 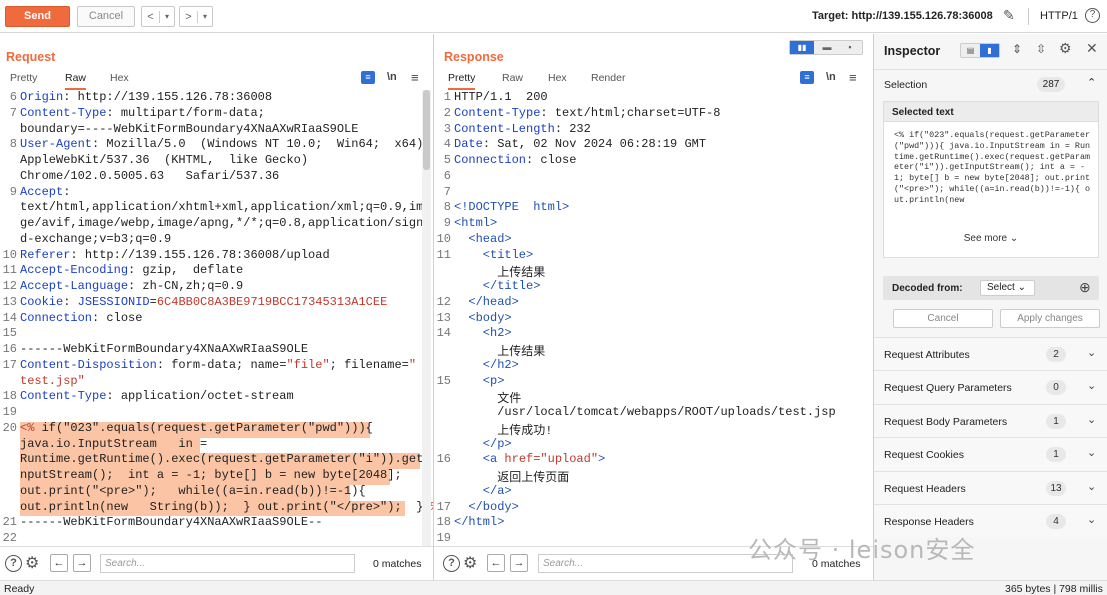 I want to click on layout-stacked-icon: ▬, so click(x=827, y=47).